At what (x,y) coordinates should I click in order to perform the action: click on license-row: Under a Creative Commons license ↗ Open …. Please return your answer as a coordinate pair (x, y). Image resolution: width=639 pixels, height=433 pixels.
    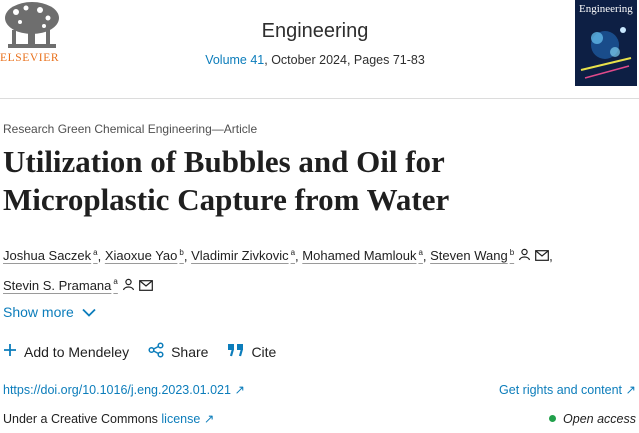
    Looking at the image, I should click on (319, 419).